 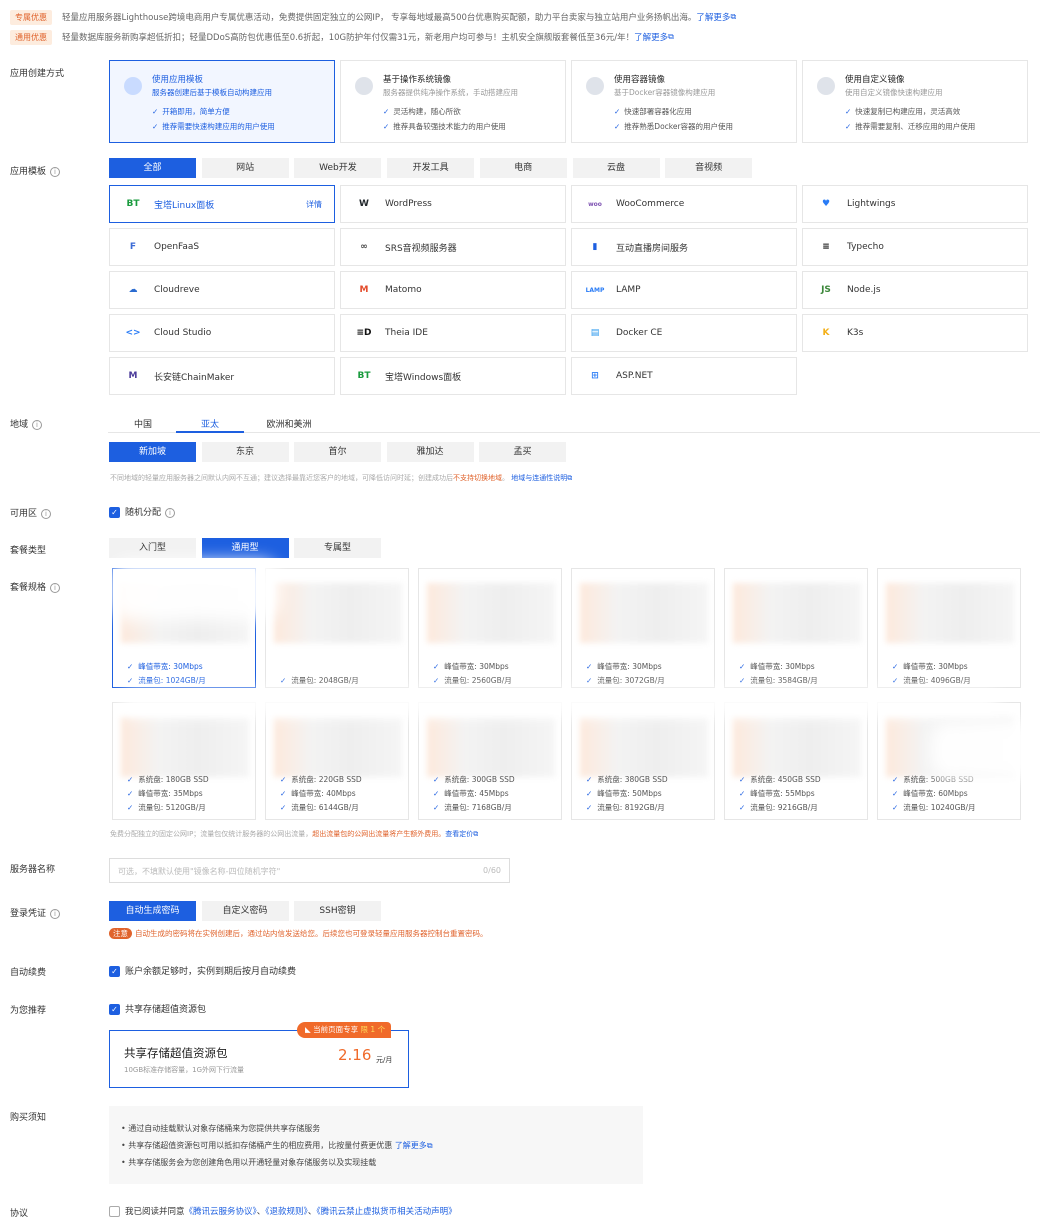 What do you see at coordinates (28, 1011) in the screenshot?
I see `recommend-label: 为您推荐` at bounding box center [28, 1011].